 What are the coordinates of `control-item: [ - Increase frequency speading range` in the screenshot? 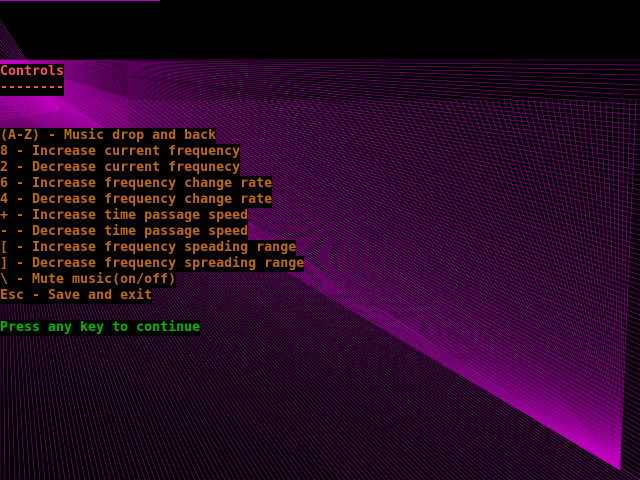 It's located at (148, 248).